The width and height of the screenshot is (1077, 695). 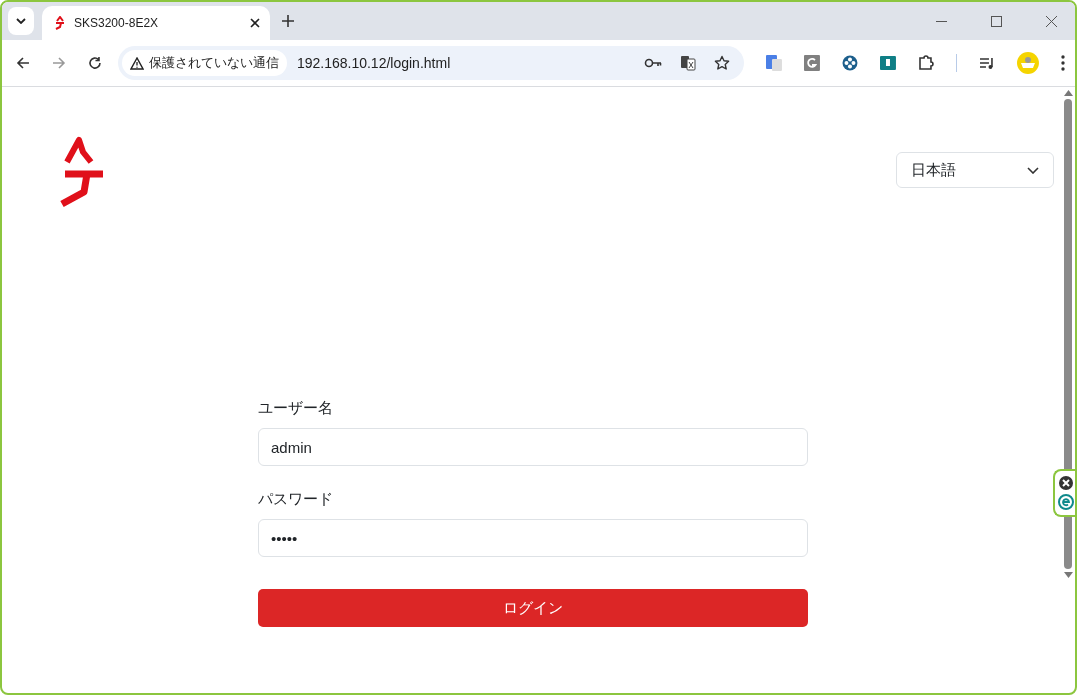 I want to click on input-field: •••••, so click(x=533, y=538).